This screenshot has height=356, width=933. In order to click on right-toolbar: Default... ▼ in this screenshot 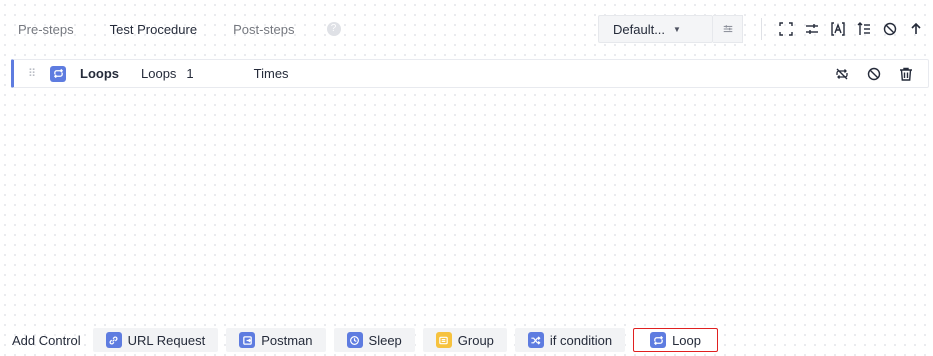, I will do `click(764, 29)`.